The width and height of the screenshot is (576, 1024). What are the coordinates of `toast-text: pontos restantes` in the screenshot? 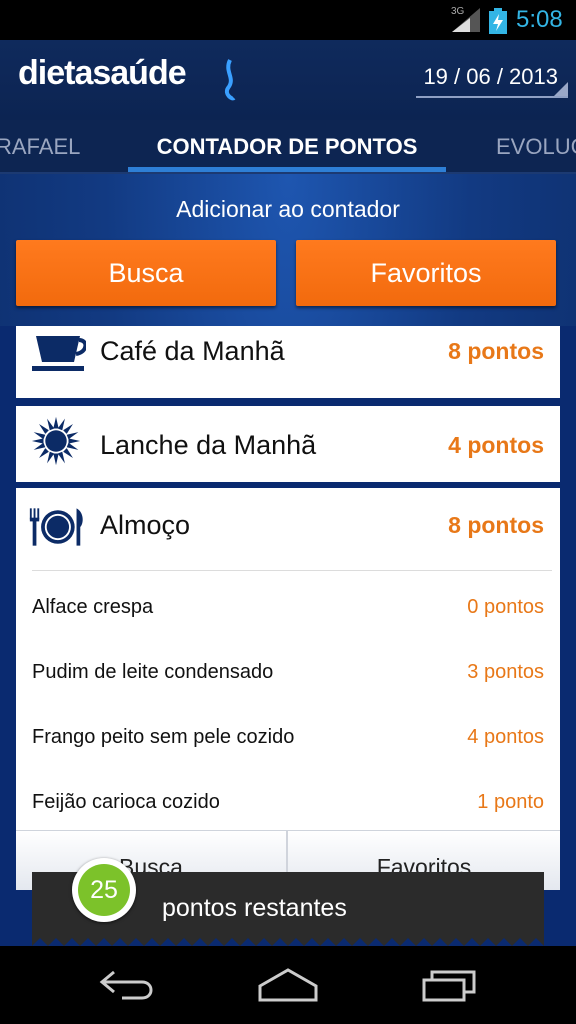 It's located at (254, 908).